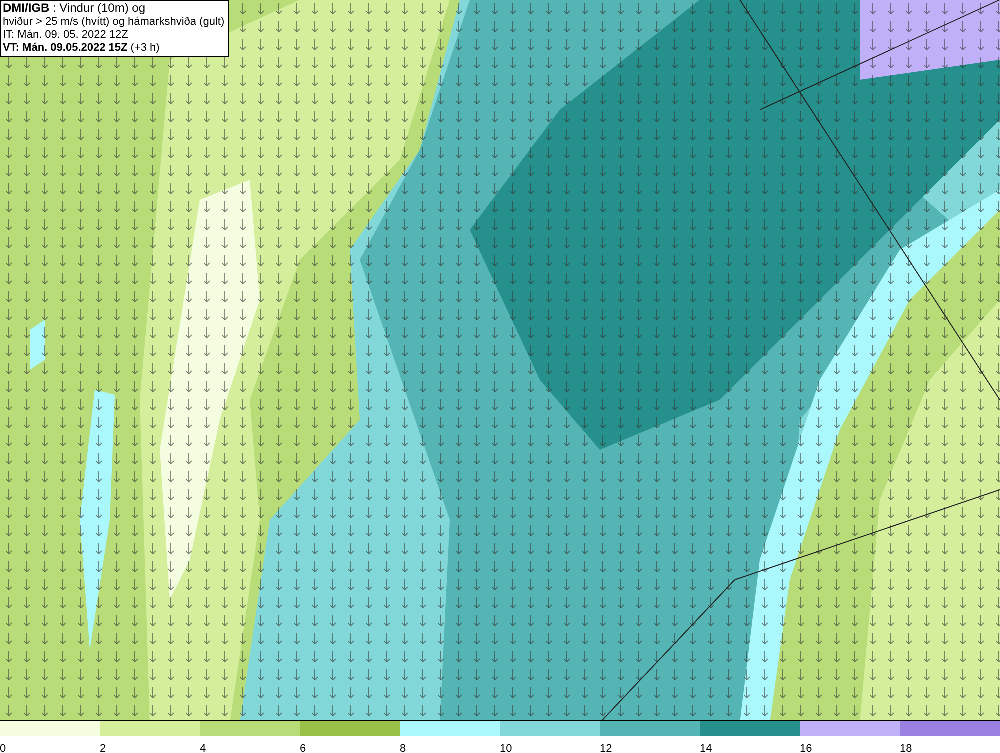  I want to click on legend-label: 2, so click(103, 748).